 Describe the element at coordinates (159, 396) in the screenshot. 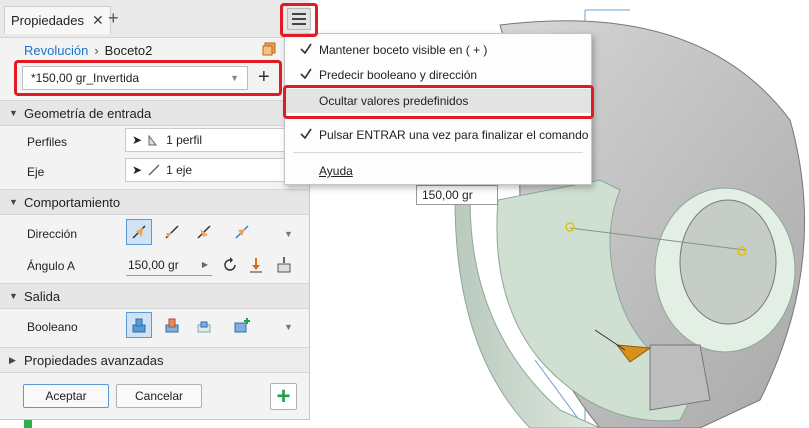

I see `cancel-button: Cancelar` at that location.